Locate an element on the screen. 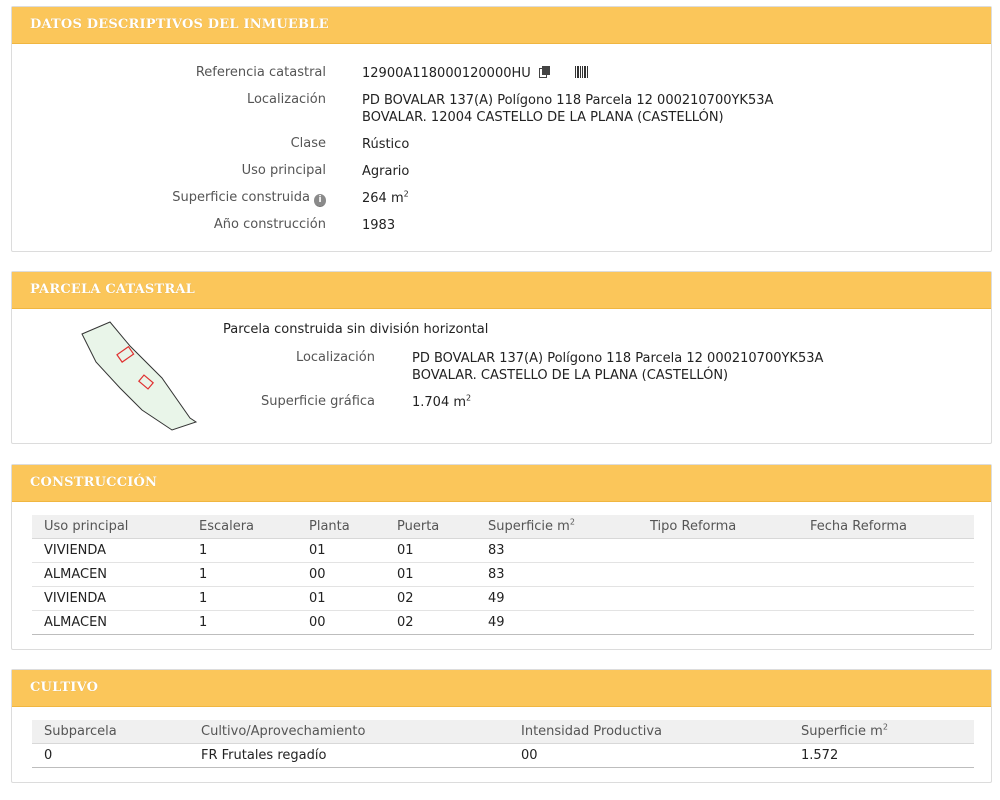 This screenshot has width=1000, height=800. anio-label: Año construcción is located at coordinates (269, 224).